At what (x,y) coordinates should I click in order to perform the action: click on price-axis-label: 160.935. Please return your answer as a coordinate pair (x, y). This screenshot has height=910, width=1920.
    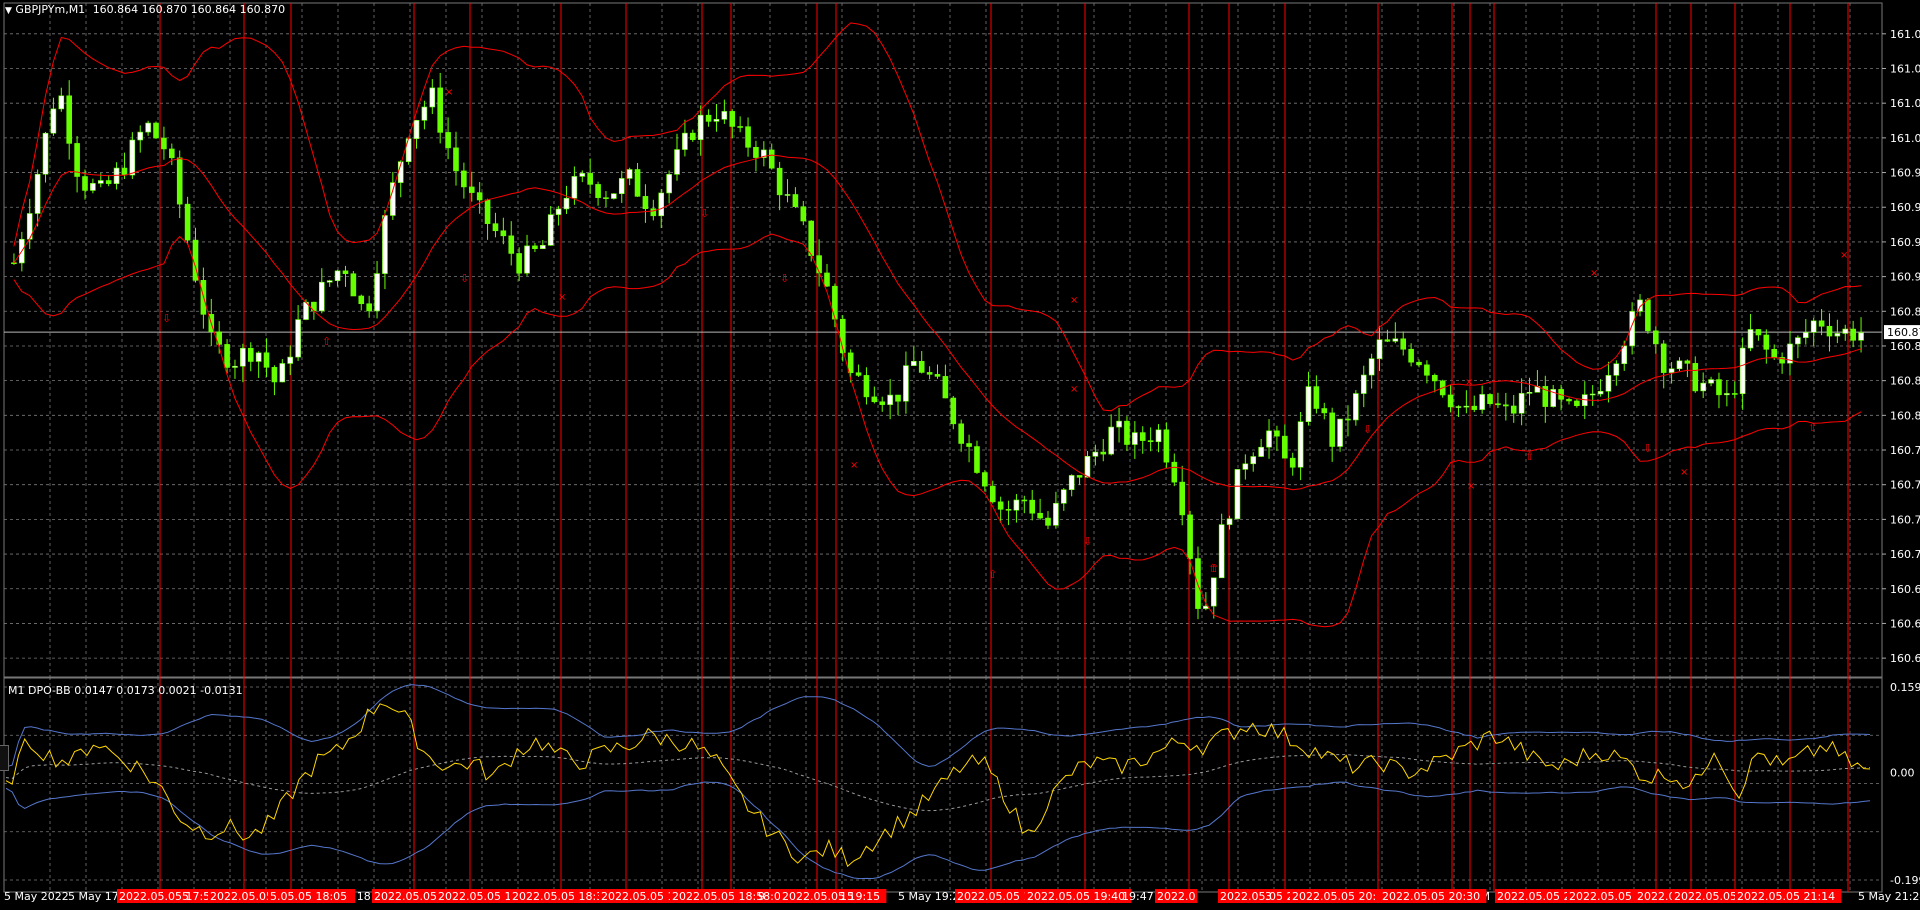
    Looking at the image, I should click on (1905, 242).